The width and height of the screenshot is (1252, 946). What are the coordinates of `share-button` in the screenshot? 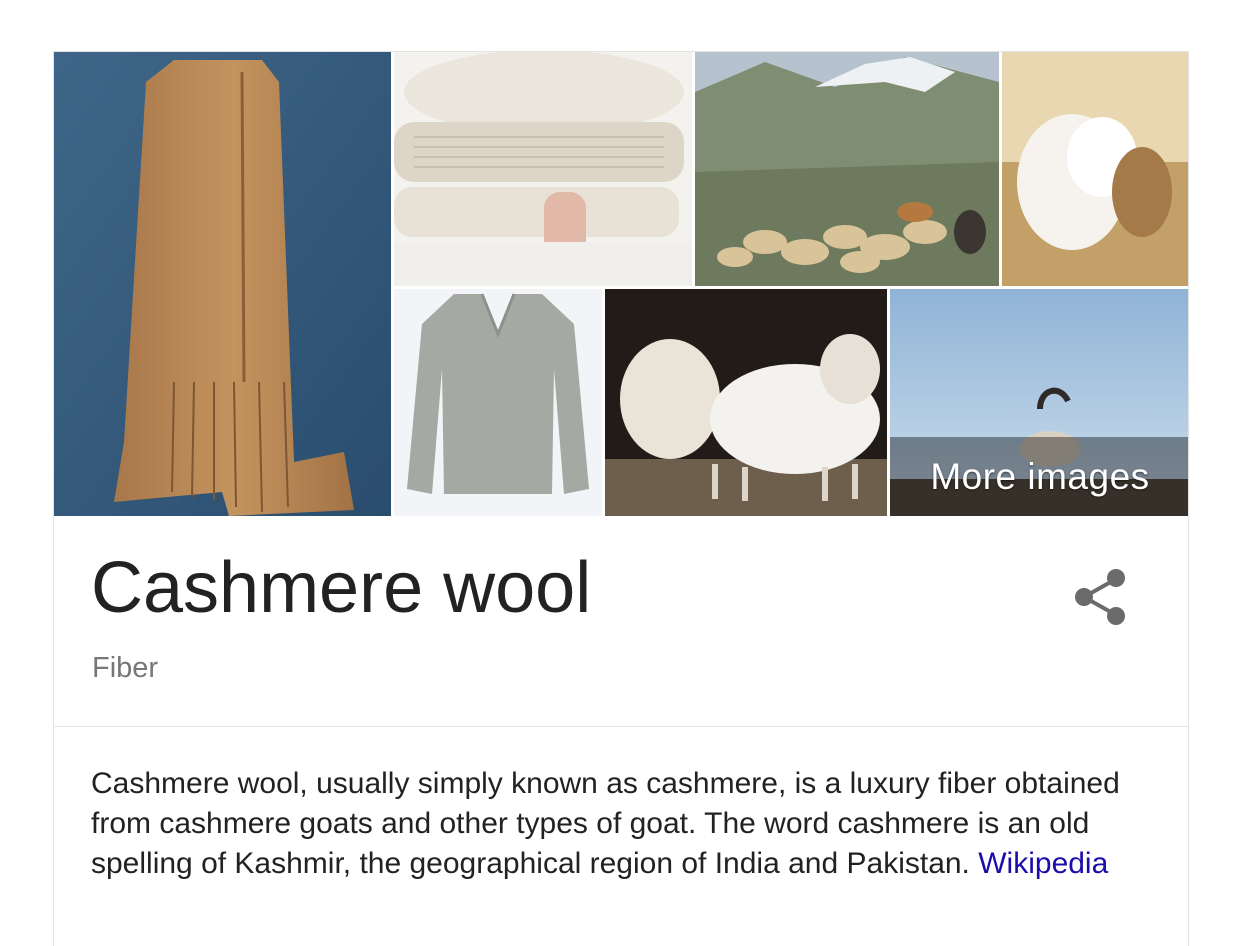 It's located at (1101, 597).